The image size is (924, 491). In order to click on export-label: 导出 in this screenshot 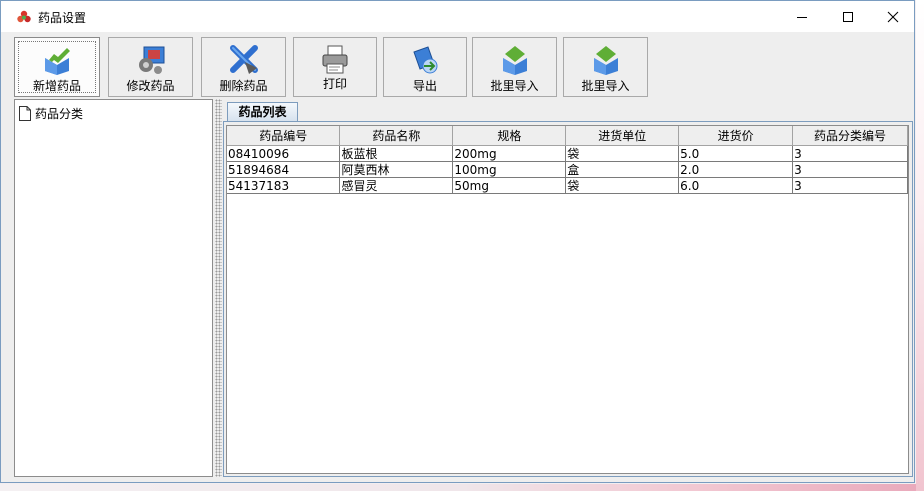, I will do `click(424, 86)`.